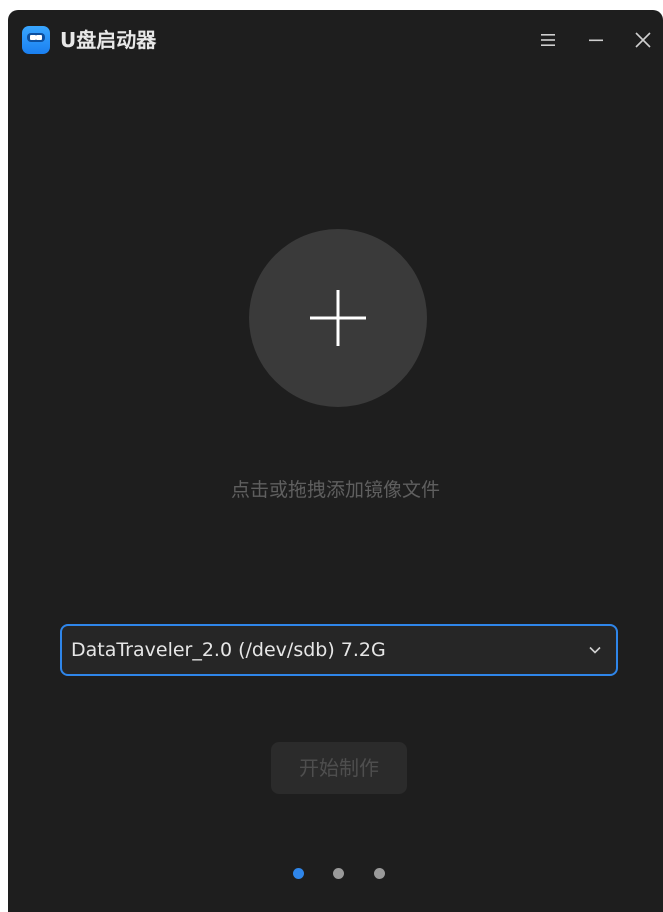 The width and height of the screenshot is (663, 912). Describe the element at coordinates (339, 768) in the screenshot. I see `start-button: 开始制作` at that location.